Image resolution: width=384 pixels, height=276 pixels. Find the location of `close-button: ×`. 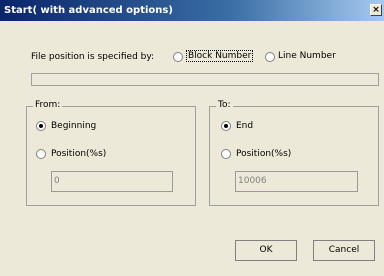

close-button: × is located at coordinates (376, 10).